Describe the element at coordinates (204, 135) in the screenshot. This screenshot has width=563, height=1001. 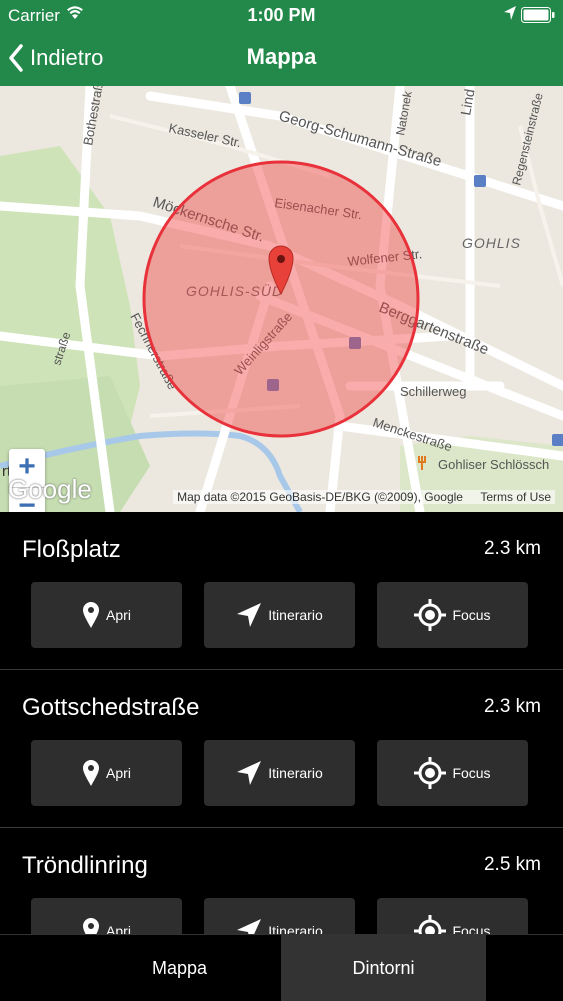
I see `map-label-kasseler: Kasseler Str.` at that location.